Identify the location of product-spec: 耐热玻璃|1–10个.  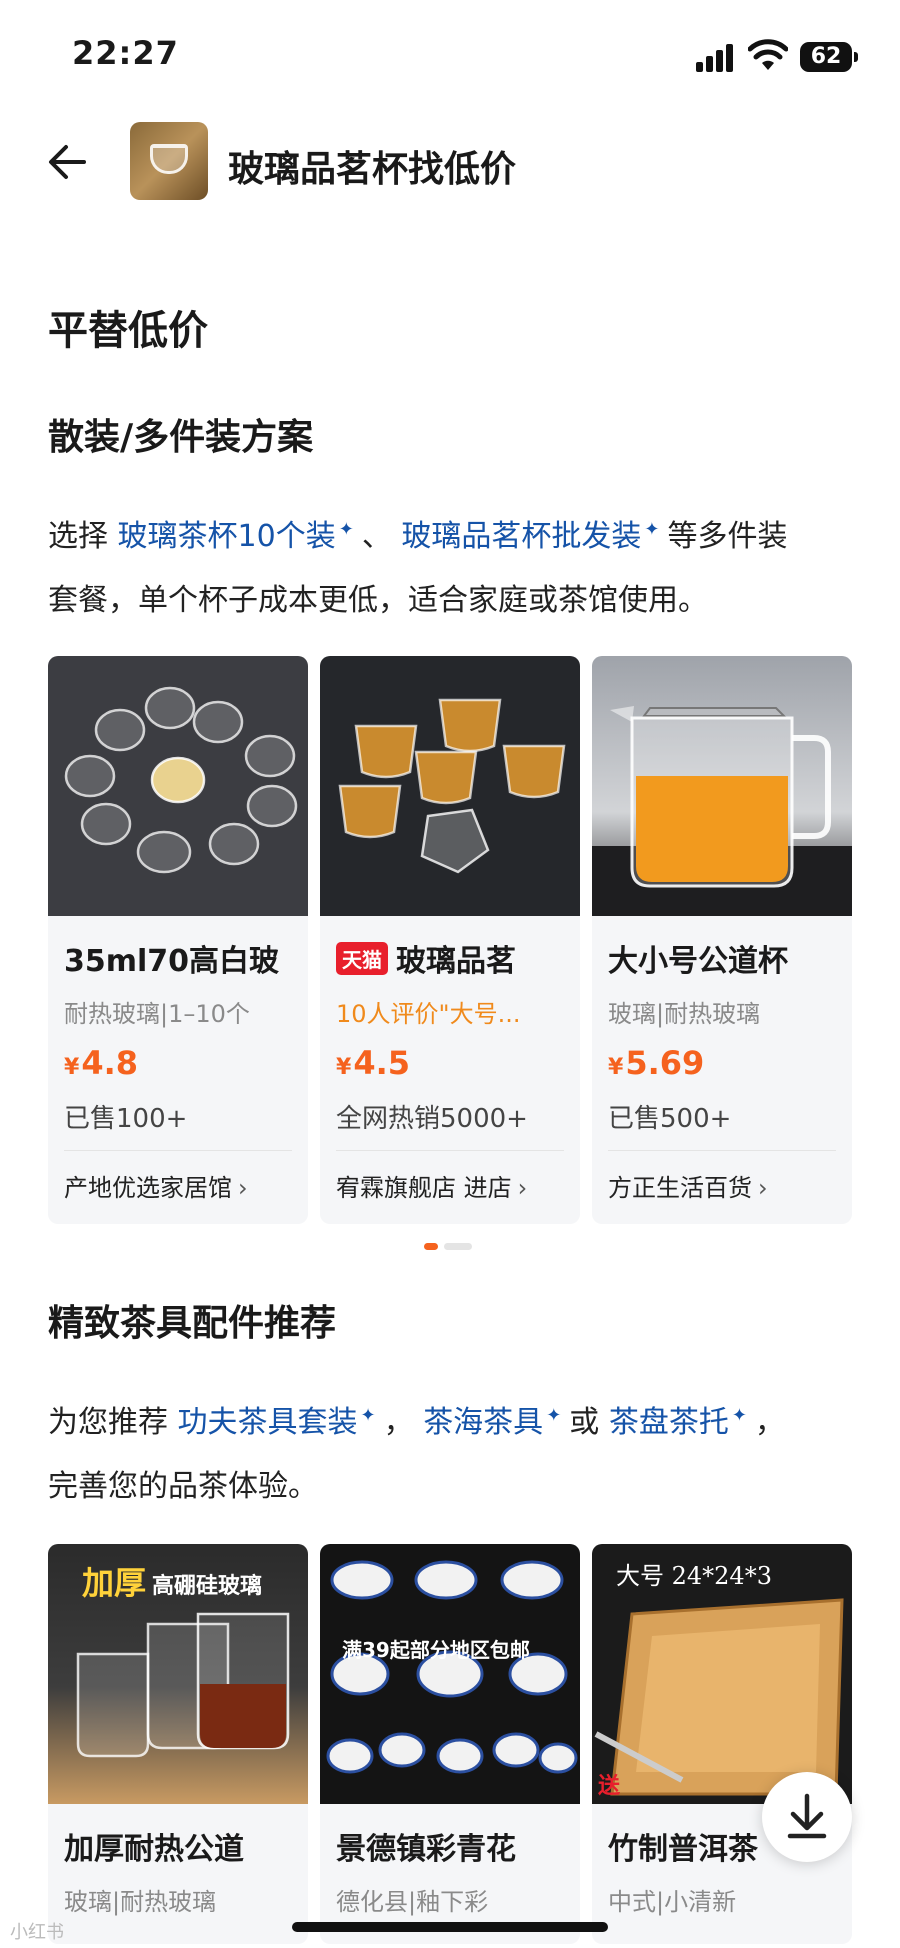
(157, 1014).